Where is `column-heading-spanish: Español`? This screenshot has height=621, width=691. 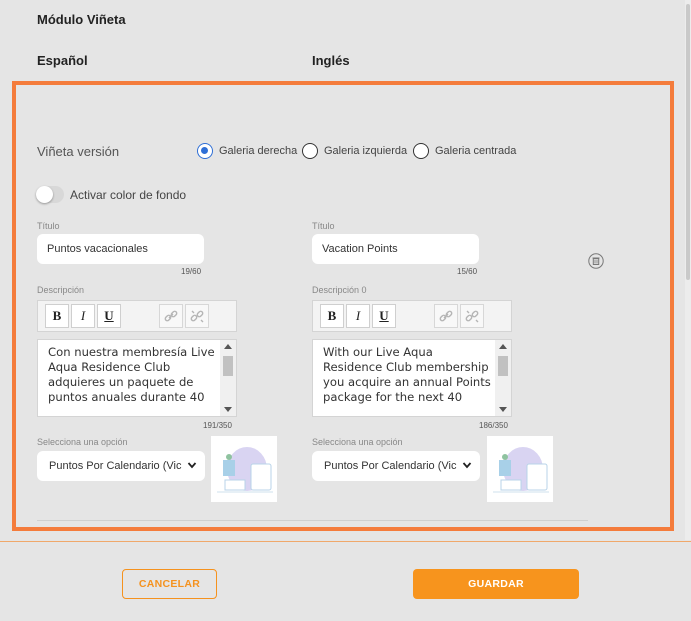
column-heading-spanish: Español is located at coordinates (62, 60).